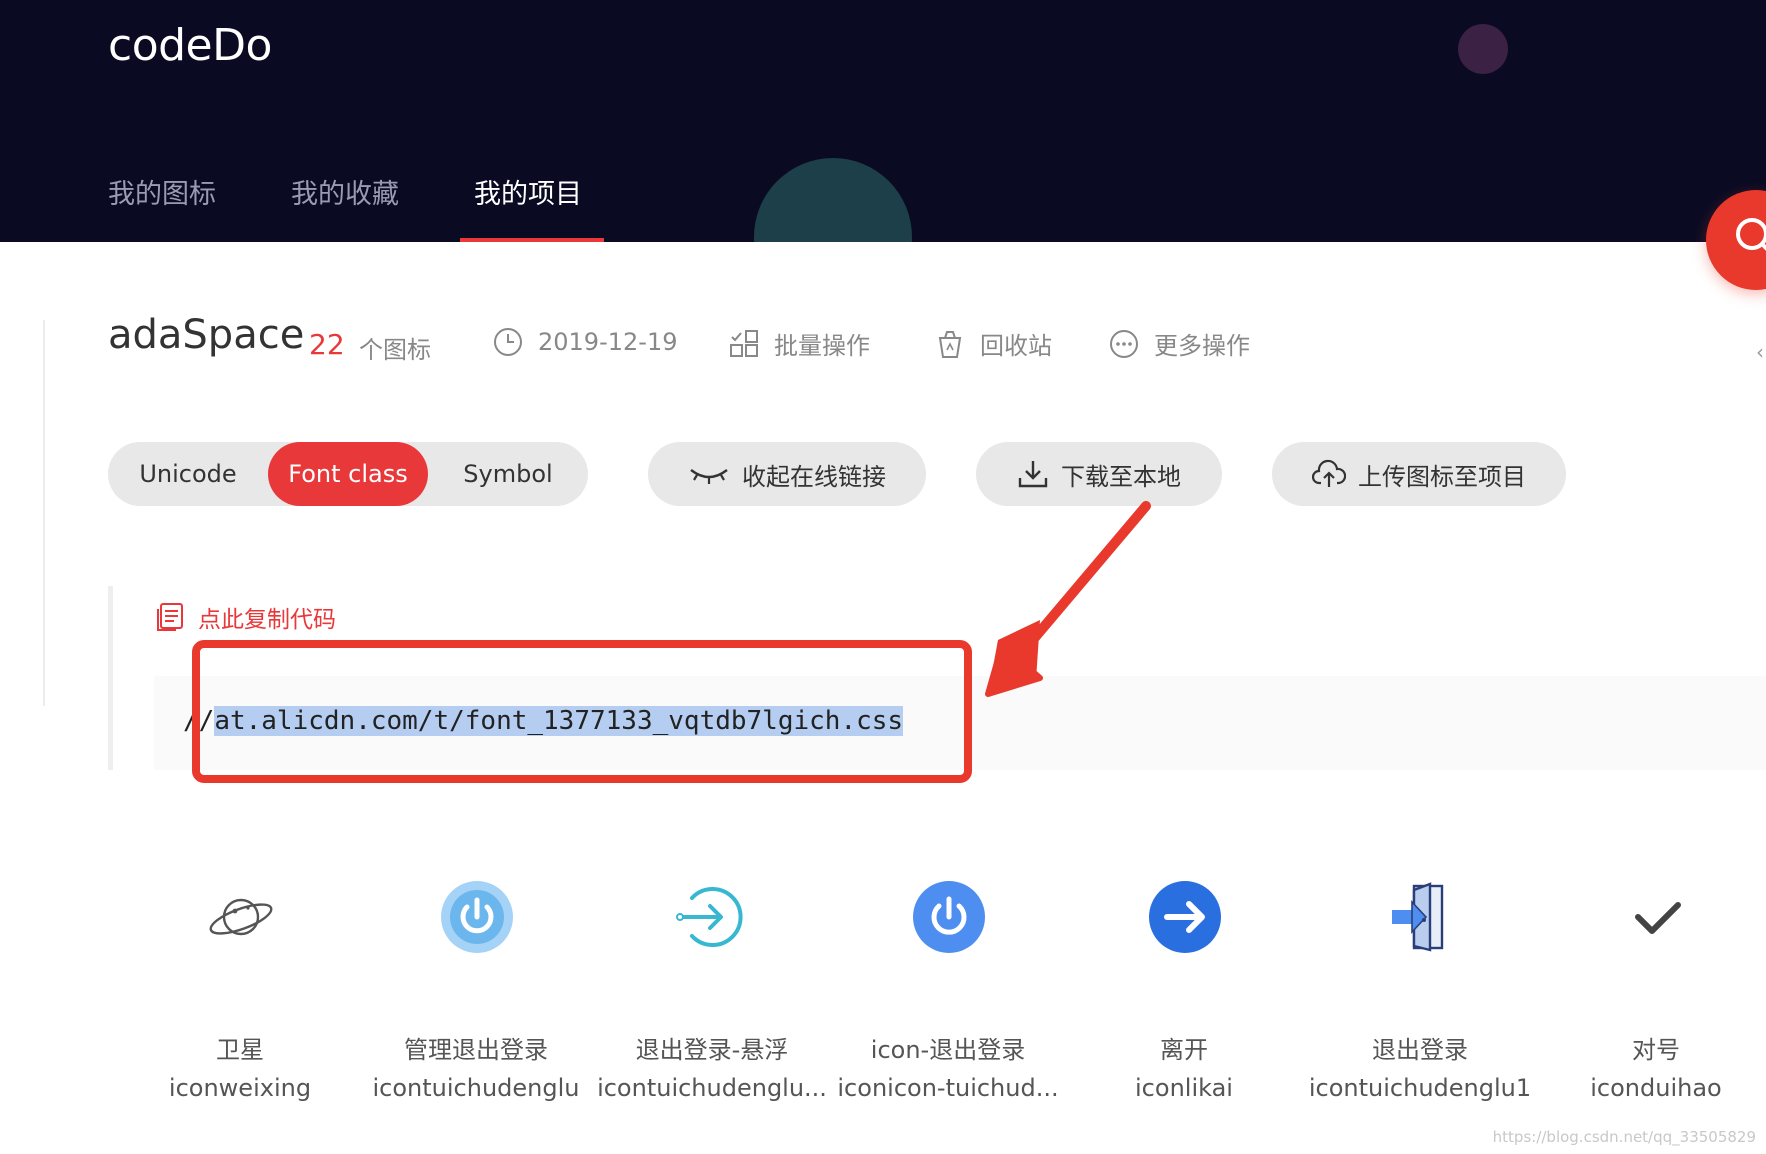 Image resolution: width=1766 pixels, height=1154 pixels. I want to click on batch-operation-button: 批量操作, so click(799, 343).